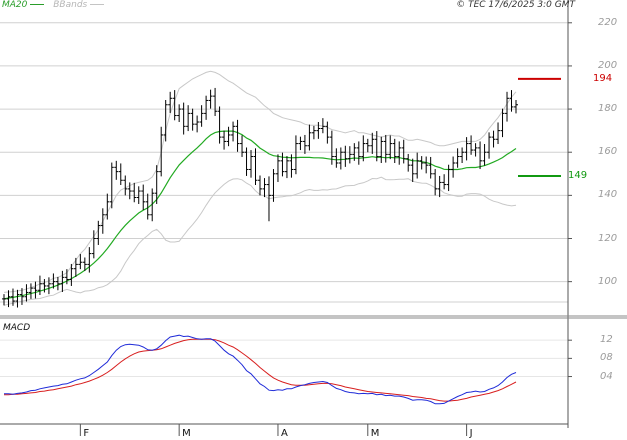 The image size is (627, 440). I want to click on target-label-upper: 194, so click(603, 78).